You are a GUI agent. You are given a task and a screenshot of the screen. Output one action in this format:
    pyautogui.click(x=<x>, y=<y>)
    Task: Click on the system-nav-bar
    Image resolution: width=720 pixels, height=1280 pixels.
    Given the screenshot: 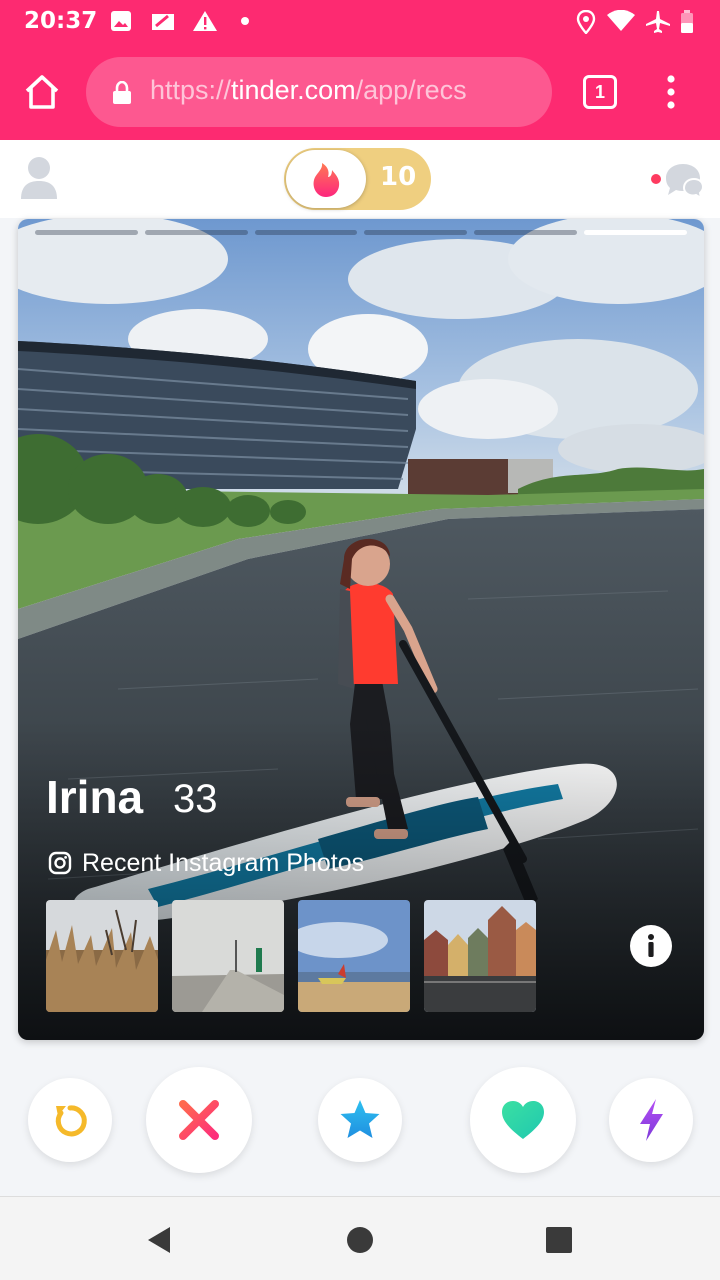 What is the action you would take?
    pyautogui.click(x=360, y=1238)
    